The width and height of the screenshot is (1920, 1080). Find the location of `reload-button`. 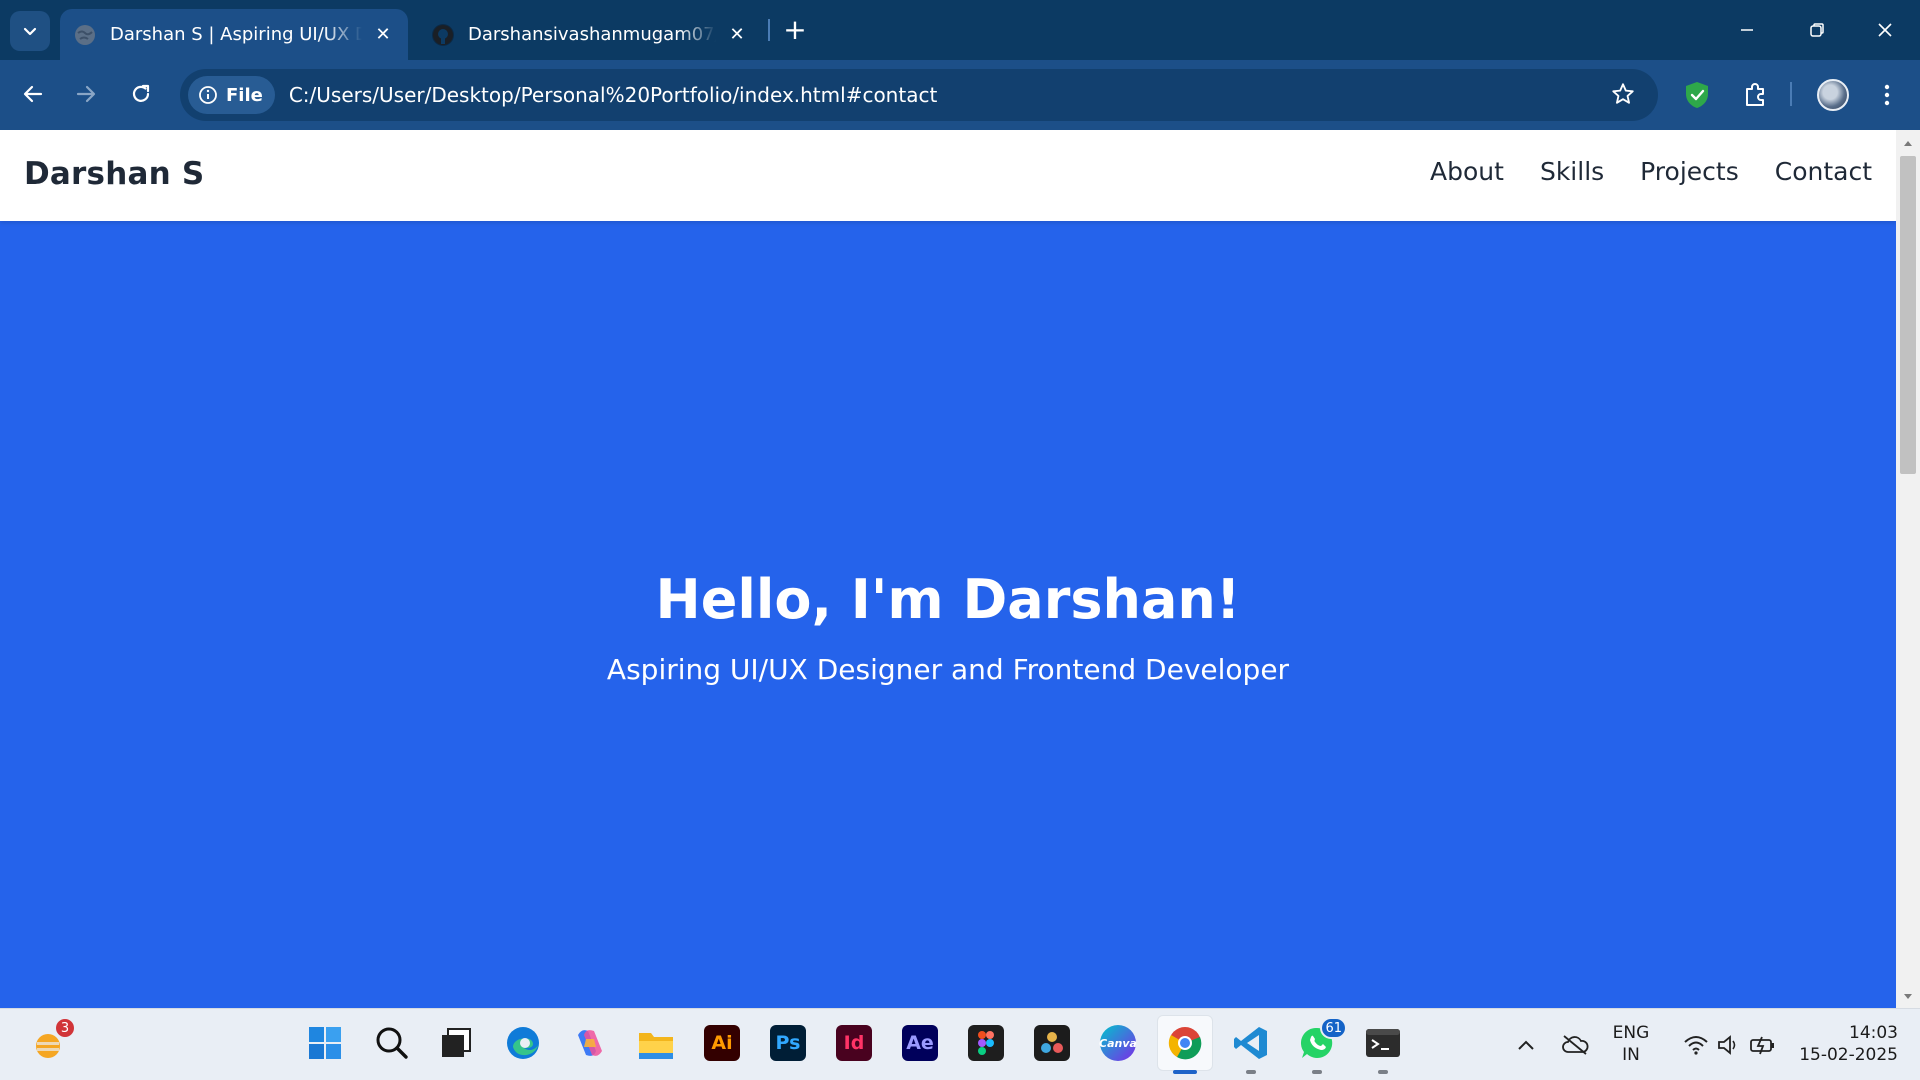

reload-button is located at coordinates (141, 94).